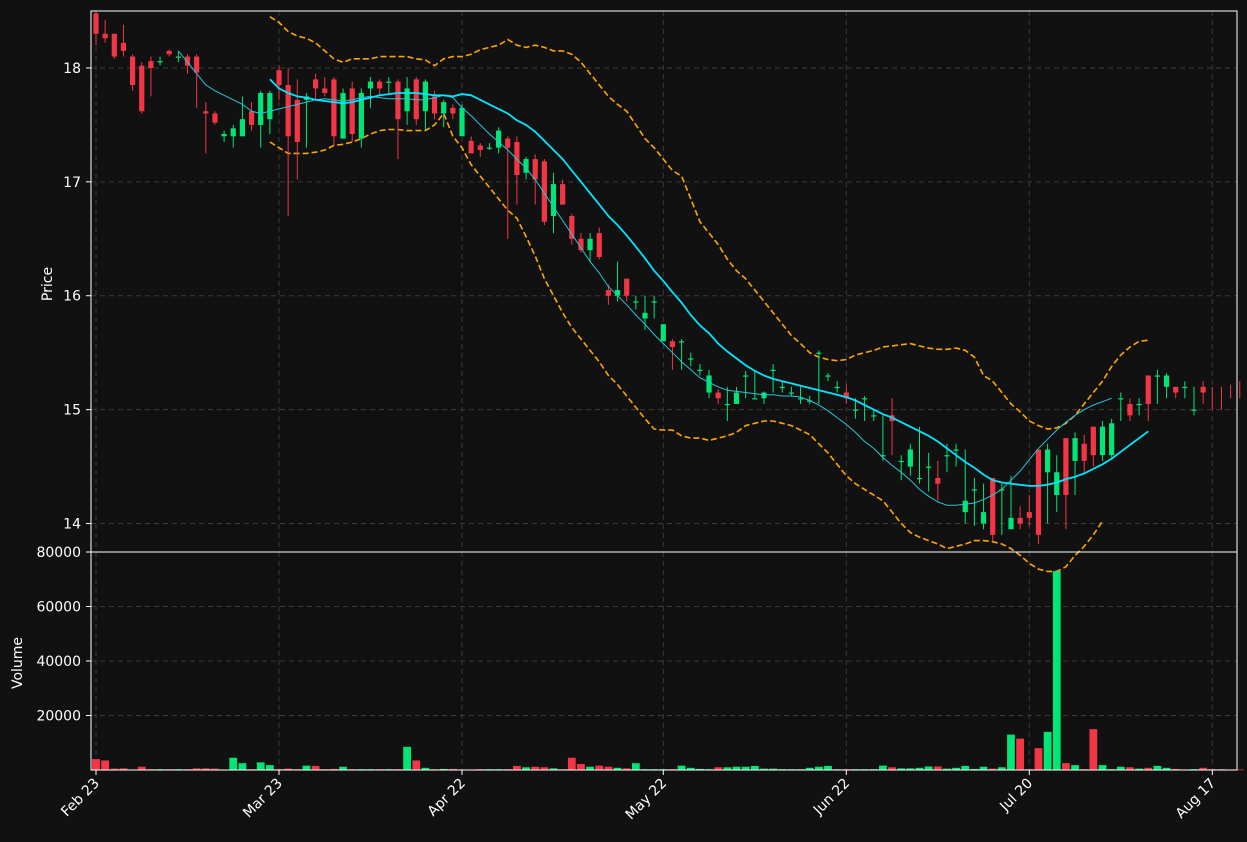 This screenshot has height=842, width=1247. What do you see at coordinates (18, 663) in the screenshot?
I see `volume-axis-label: Volume` at bounding box center [18, 663].